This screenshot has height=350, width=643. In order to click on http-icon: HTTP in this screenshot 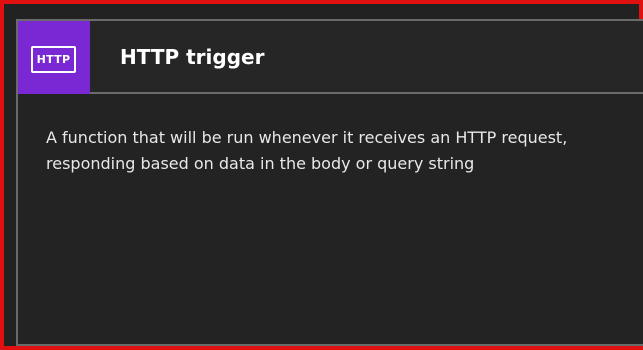, I will do `click(53, 59)`.